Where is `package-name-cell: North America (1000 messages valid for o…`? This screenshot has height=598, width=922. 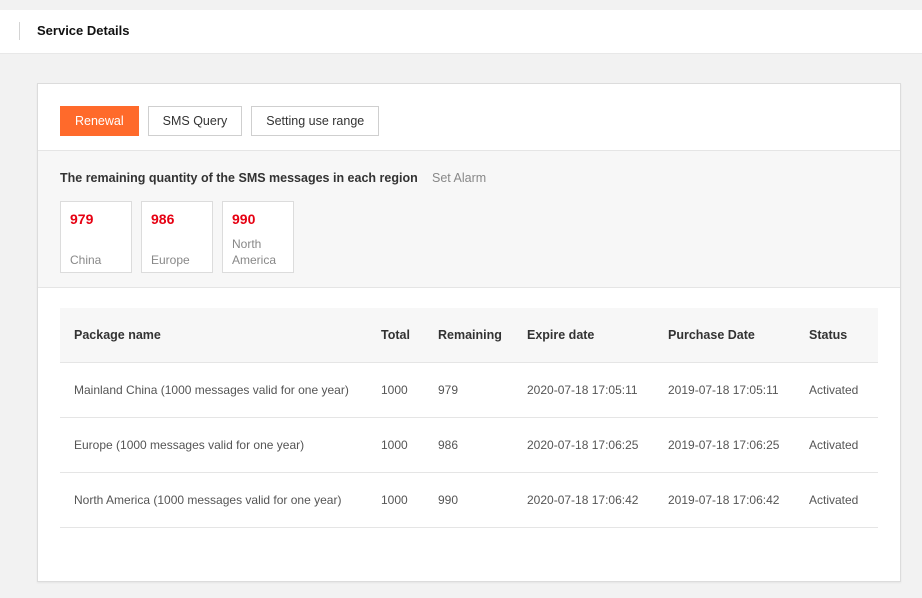 package-name-cell: North America (1000 messages valid for o… is located at coordinates (213, 500).